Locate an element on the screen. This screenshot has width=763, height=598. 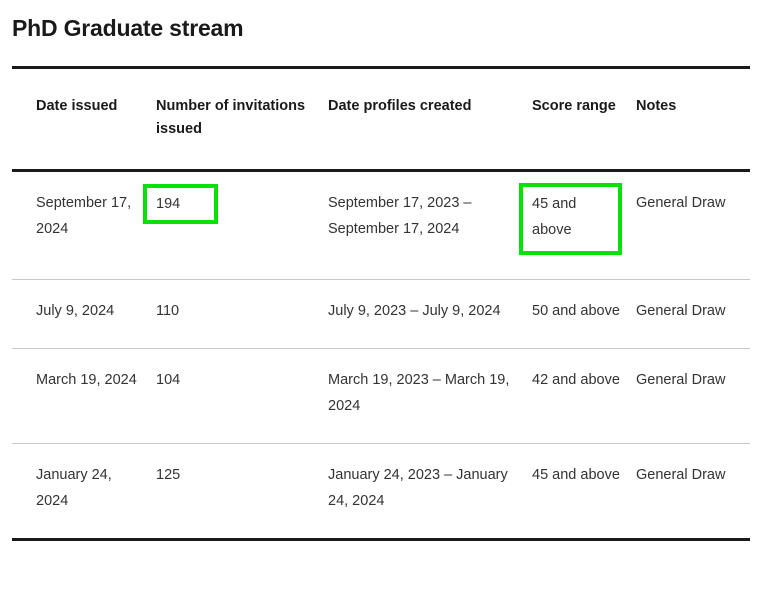
cell-profiles-created: September 17, 2023 – September 17, 2024 is located at coordinates (400, 216).